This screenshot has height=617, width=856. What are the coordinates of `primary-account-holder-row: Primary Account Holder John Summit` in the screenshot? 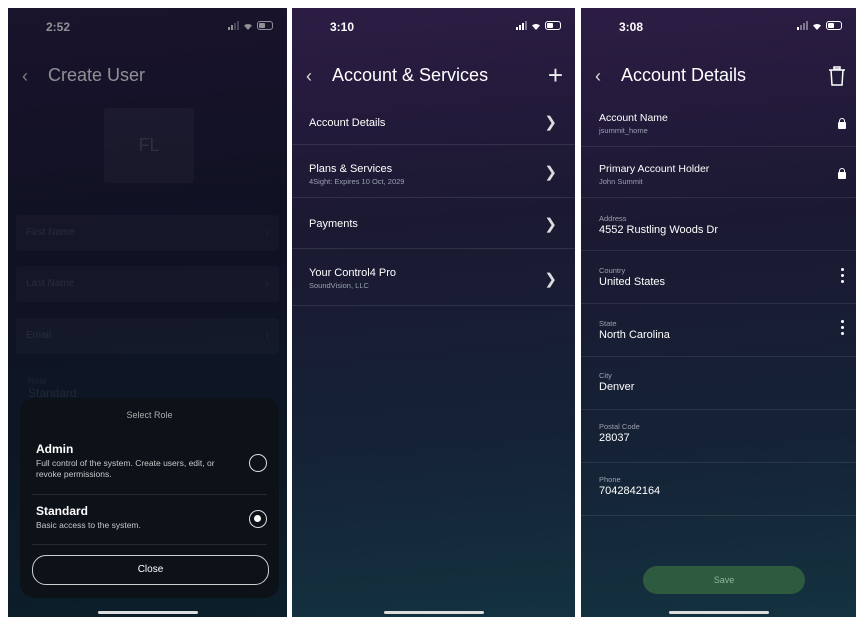 It's located at (718, 172).